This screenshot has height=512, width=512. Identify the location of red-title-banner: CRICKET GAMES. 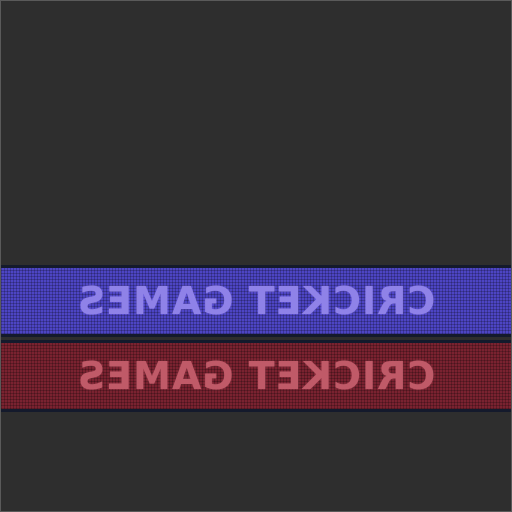
(256, 376).